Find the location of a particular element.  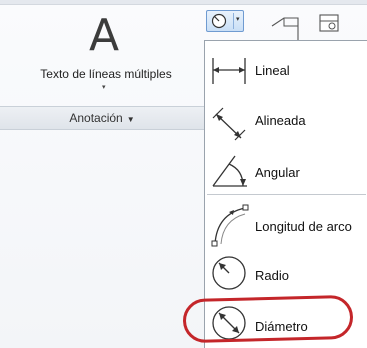

aligned-dim-icon is located at coordinates (229, 124).